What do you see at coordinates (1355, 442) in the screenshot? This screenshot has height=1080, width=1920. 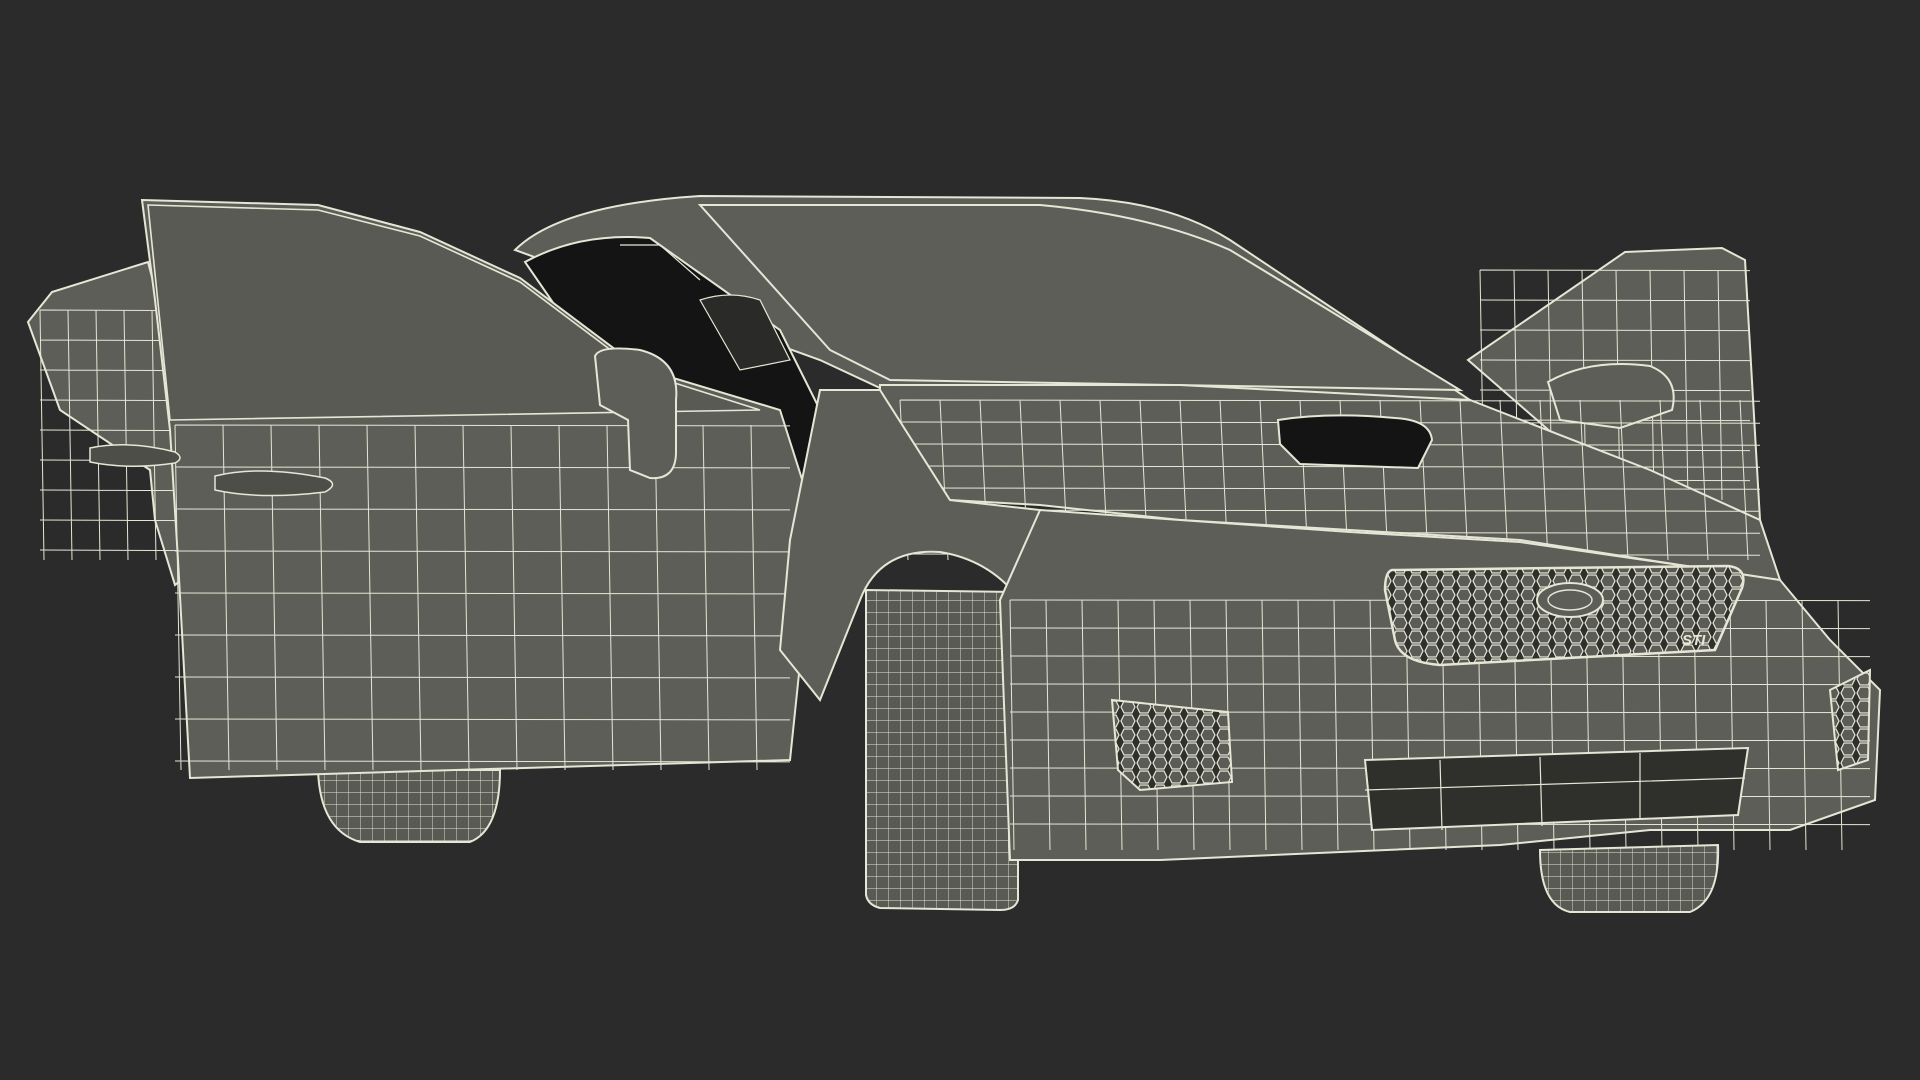 I see `hood-scoop` at bounding box center [1355, 442].